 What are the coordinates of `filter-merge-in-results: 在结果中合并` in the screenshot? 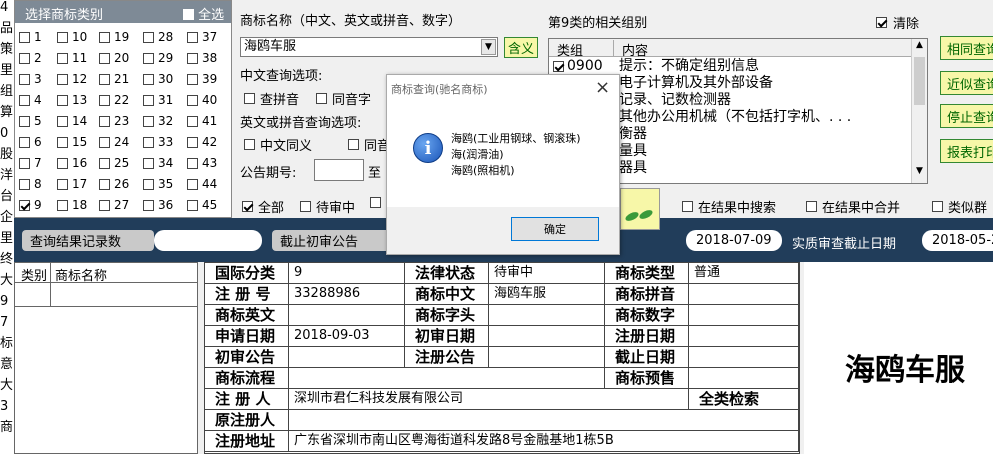 It's located at (853, 206).